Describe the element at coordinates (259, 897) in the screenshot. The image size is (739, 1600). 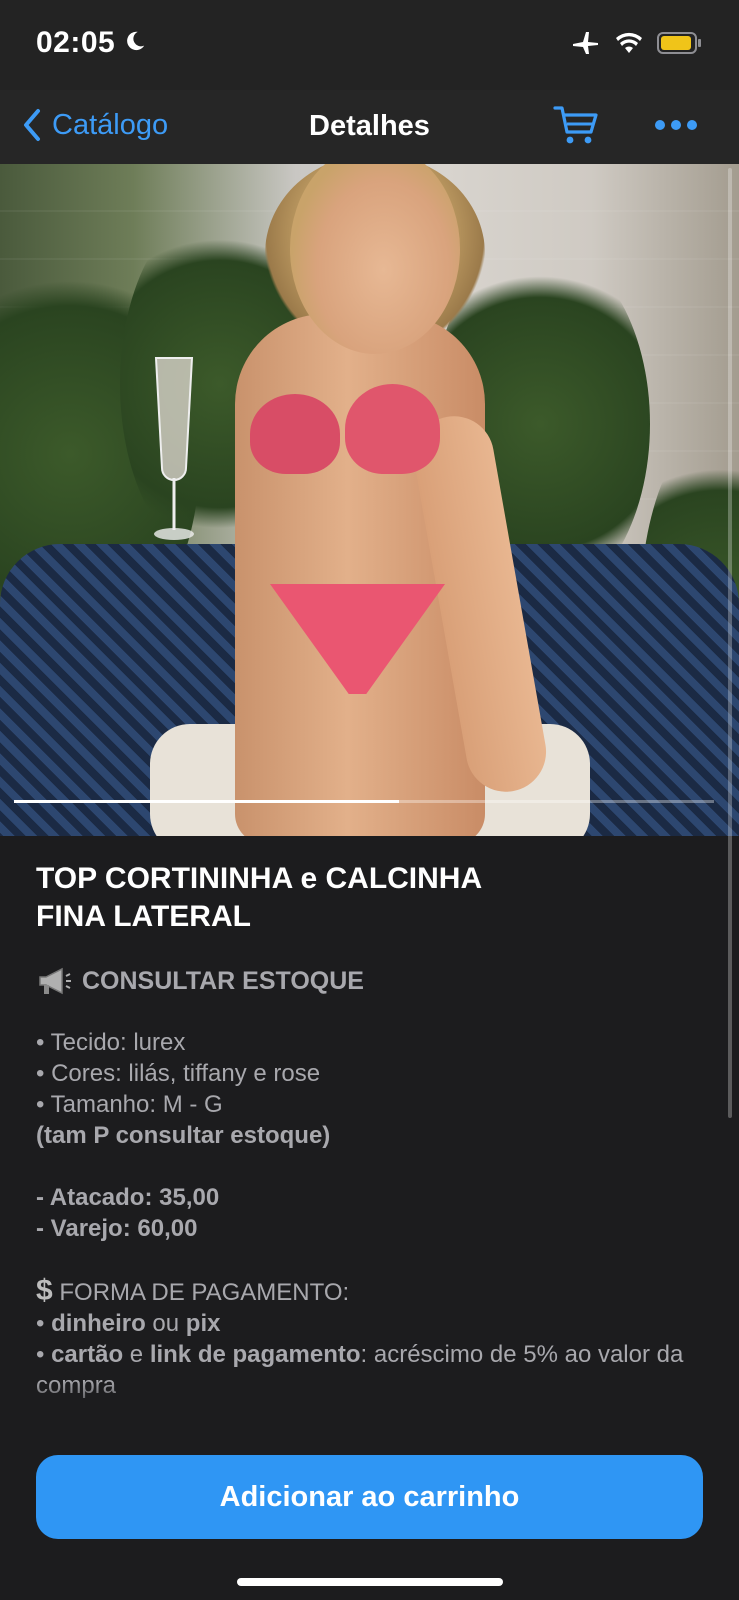
I see `product-title: TOP CORTININHA e CALCINHA FINA LATERAL` at that location.